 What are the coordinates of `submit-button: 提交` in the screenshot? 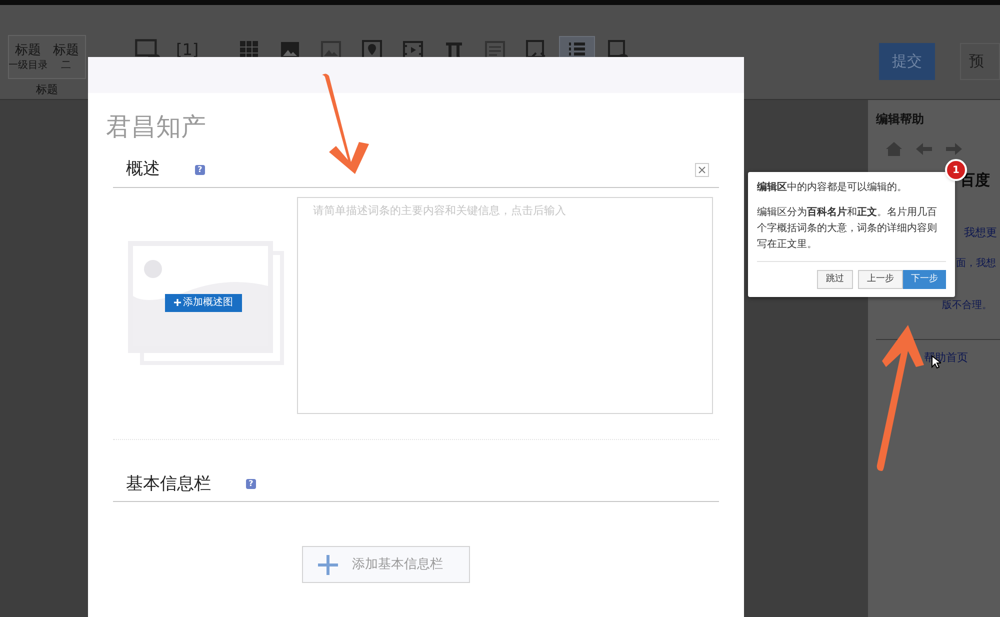 It's located at (907, 61).